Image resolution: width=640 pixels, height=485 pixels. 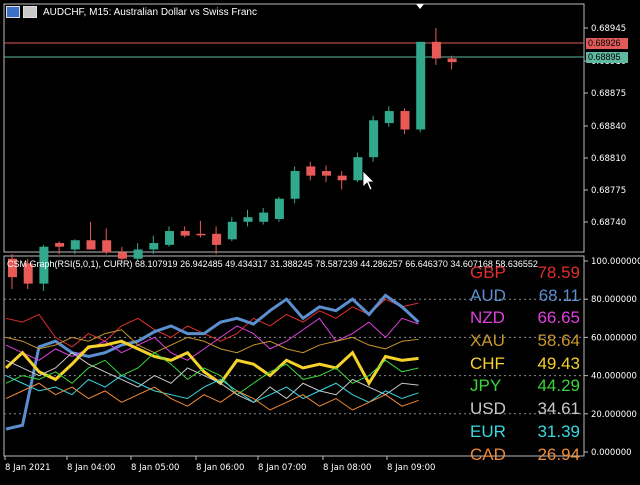 I want to click on settings-window-icon, so click(x=30, y=12).